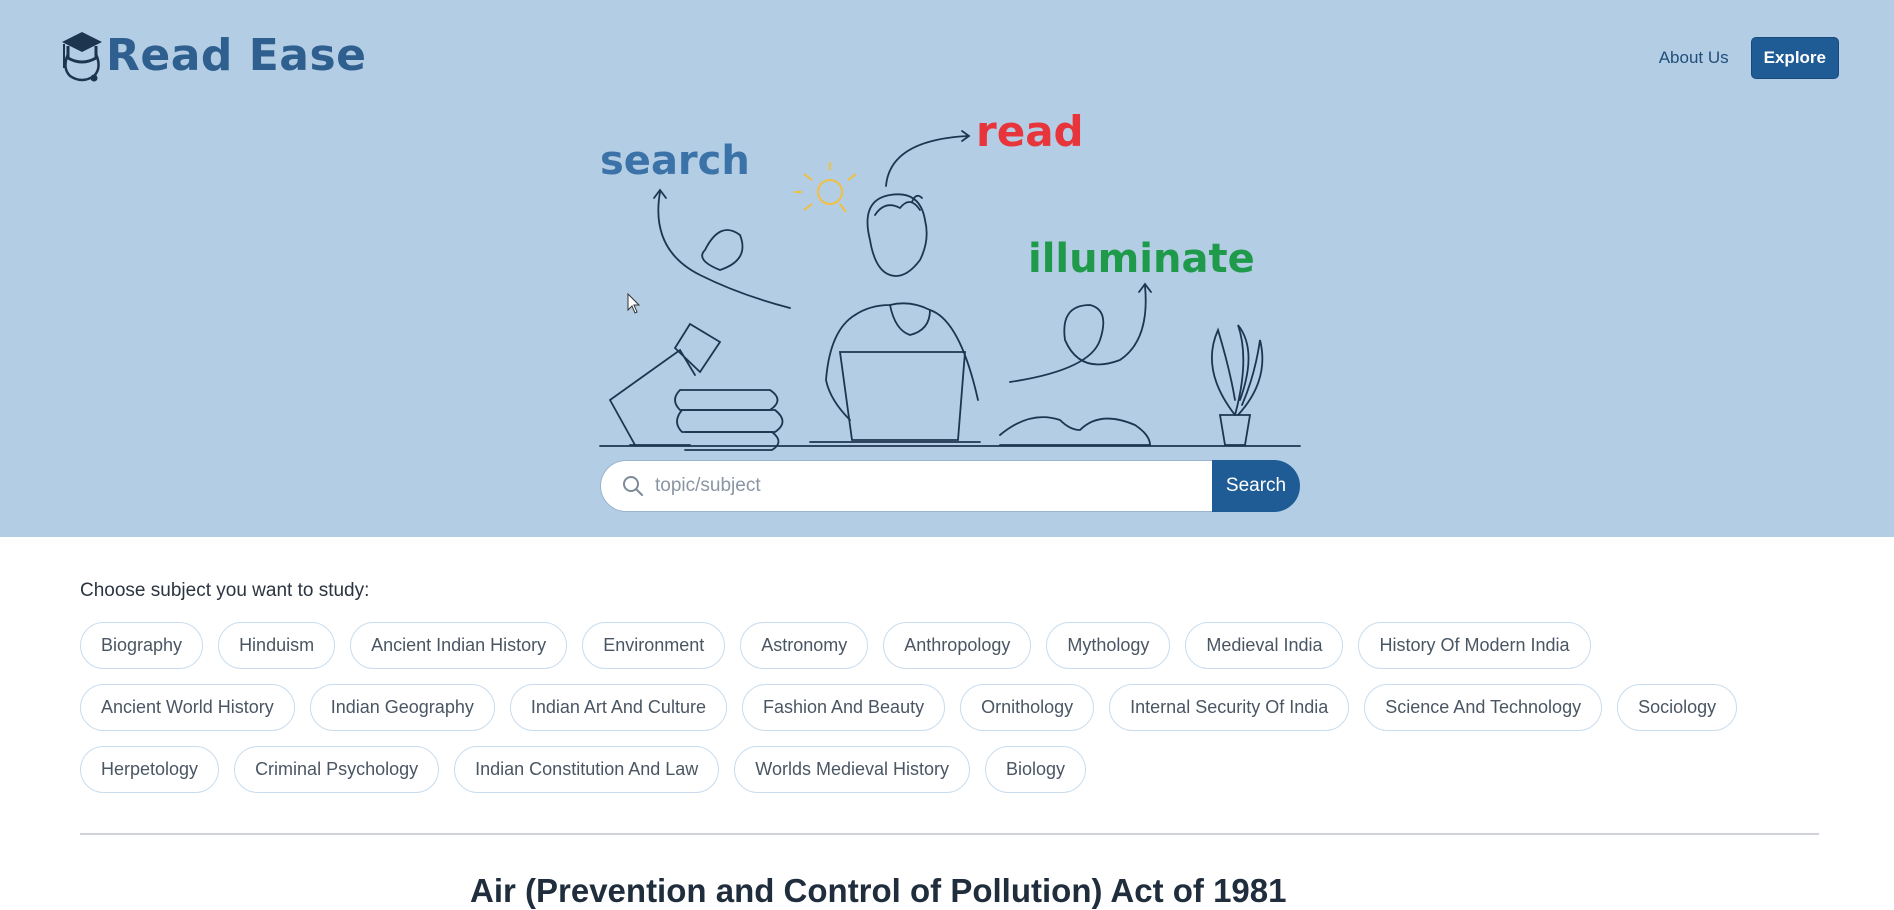  I want to click on search-input, so click(925, 486).